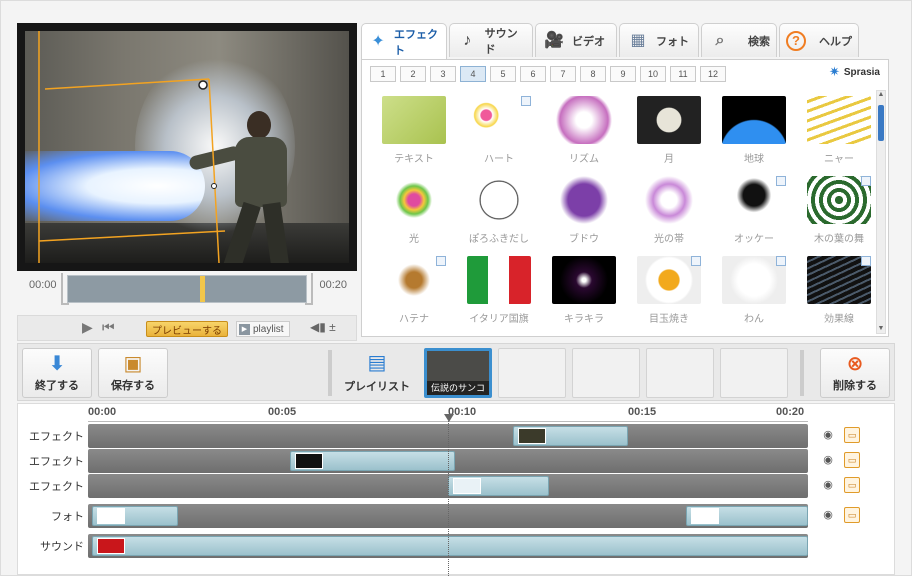 This screenshot has height=576, width=912. What do you see at coordinates (110, 546) in the screenshot?
I see `clip-thumbnail` at bounding box center [110, 546].